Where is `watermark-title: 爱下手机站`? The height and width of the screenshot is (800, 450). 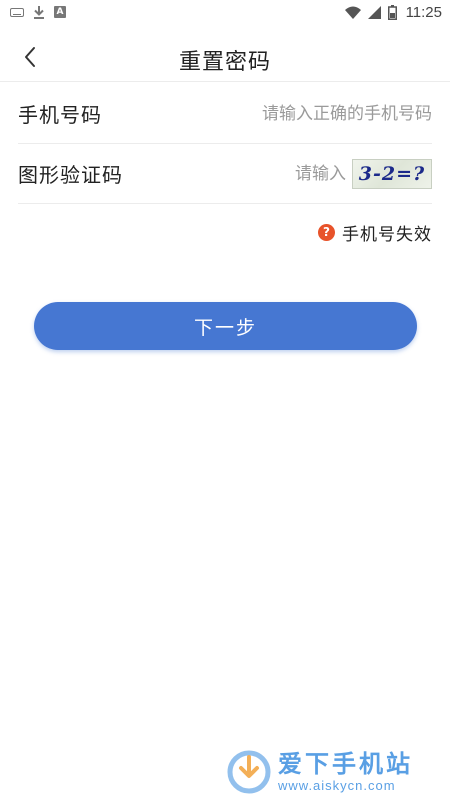 watermark-title: 爱下手机站 is located at coordinates (345, 764).